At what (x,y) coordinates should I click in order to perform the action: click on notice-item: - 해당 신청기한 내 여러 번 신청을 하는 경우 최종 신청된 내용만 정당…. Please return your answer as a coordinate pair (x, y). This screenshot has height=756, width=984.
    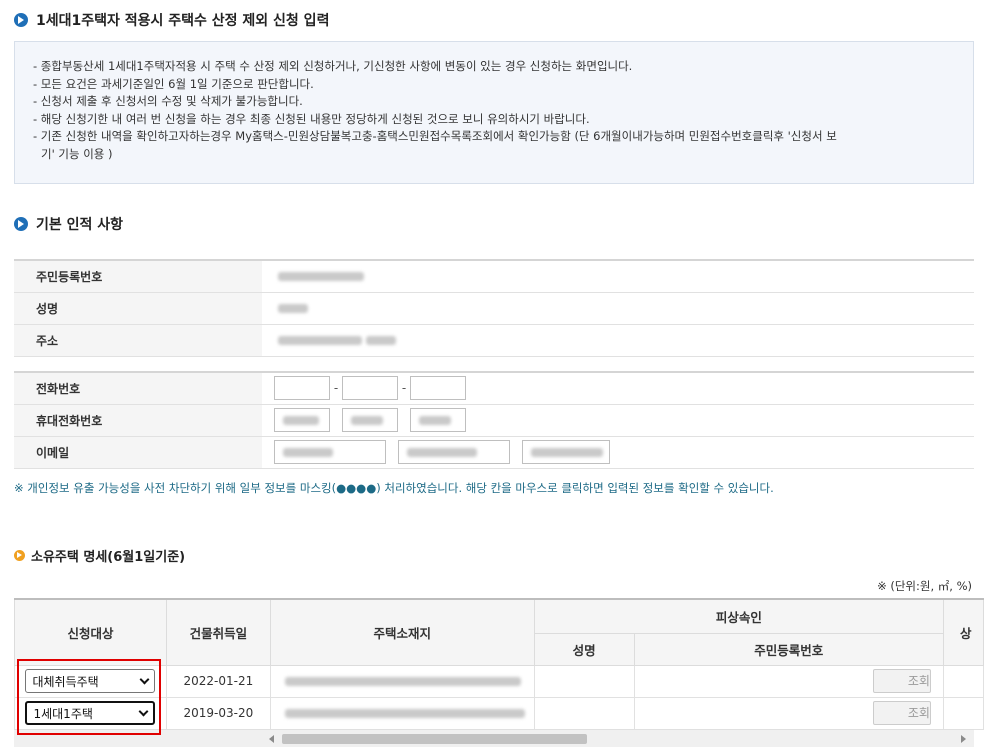
    Looking at the image, I should click on (311, 118).